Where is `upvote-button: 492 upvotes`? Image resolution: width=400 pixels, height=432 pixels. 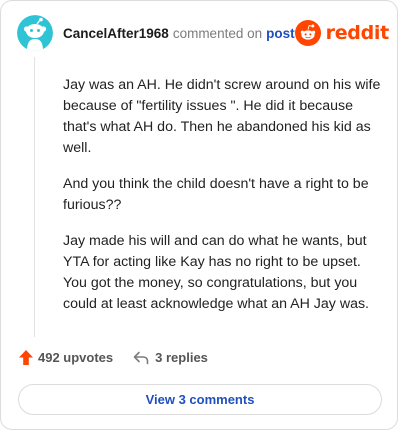
upvote-button: 492 upvotes is located at coordinates (66, 357).